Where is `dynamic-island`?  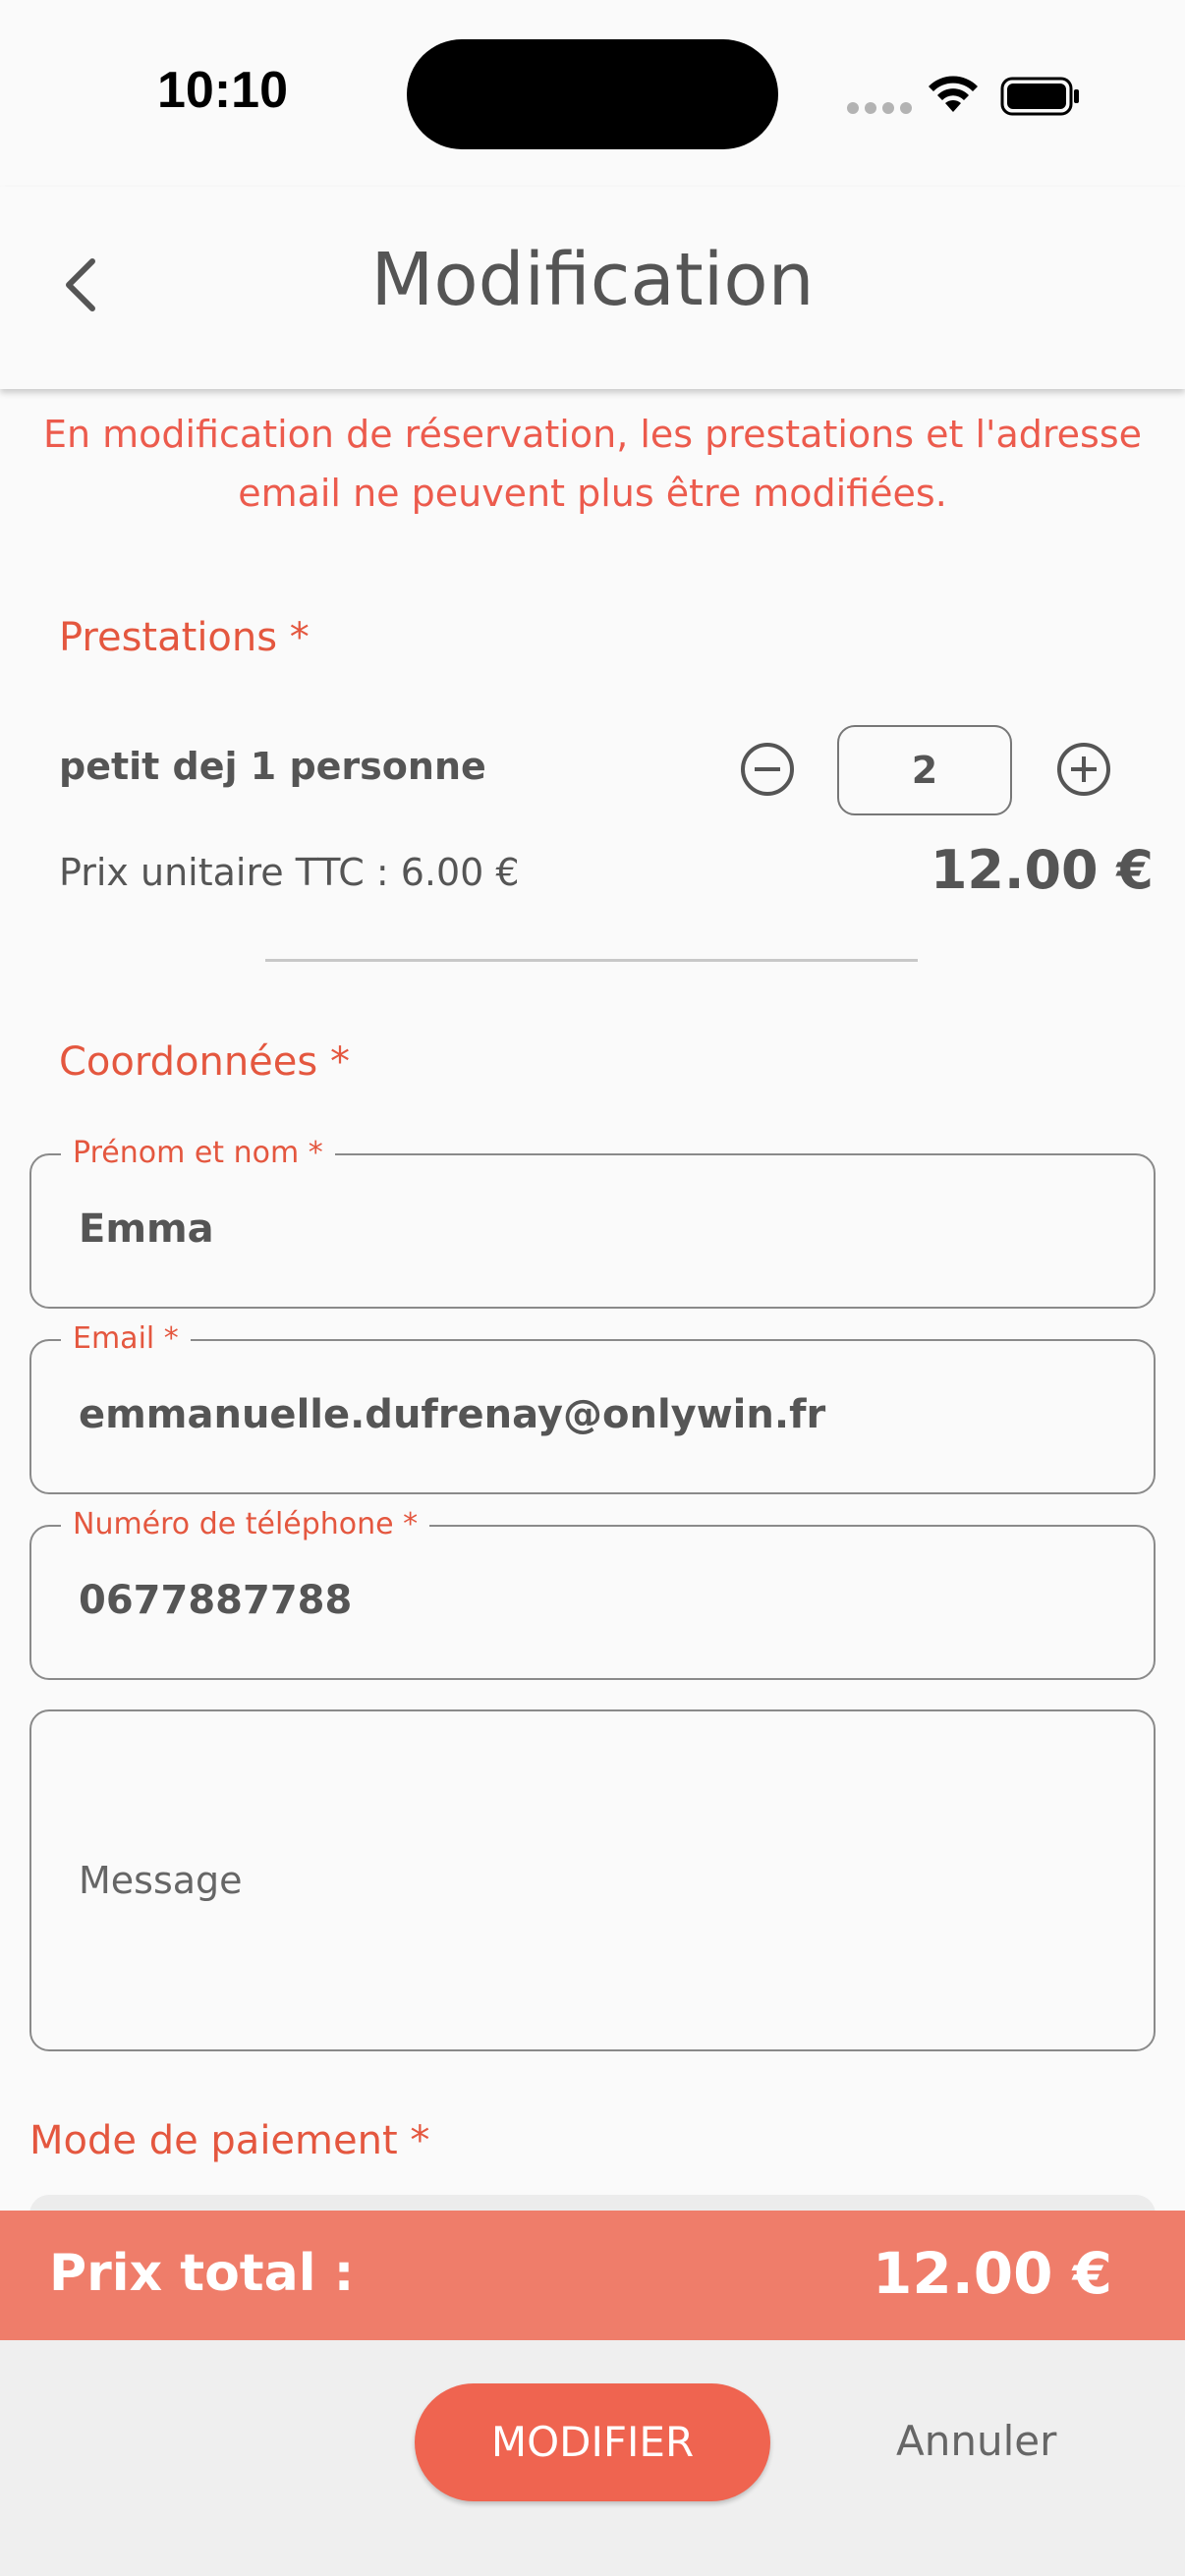
dynamic-island is located at coordinates (592, 94).